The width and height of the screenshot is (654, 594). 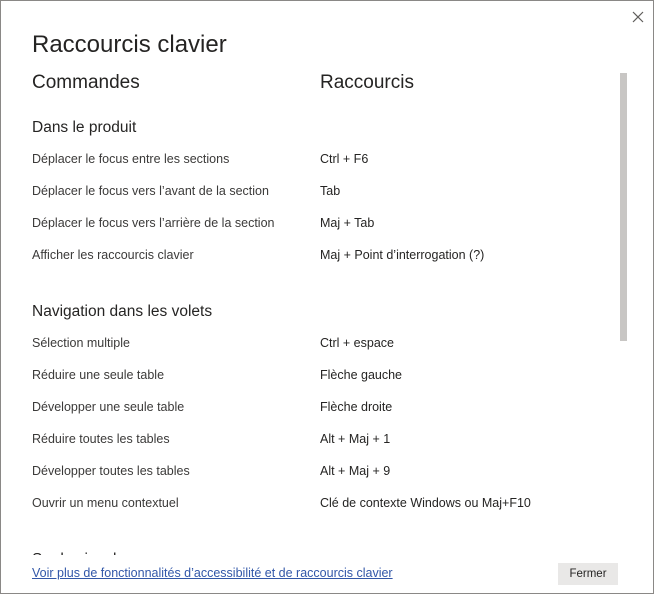 I want to click on shortcut-label: Flèche droite, so click(x=356, y=407).